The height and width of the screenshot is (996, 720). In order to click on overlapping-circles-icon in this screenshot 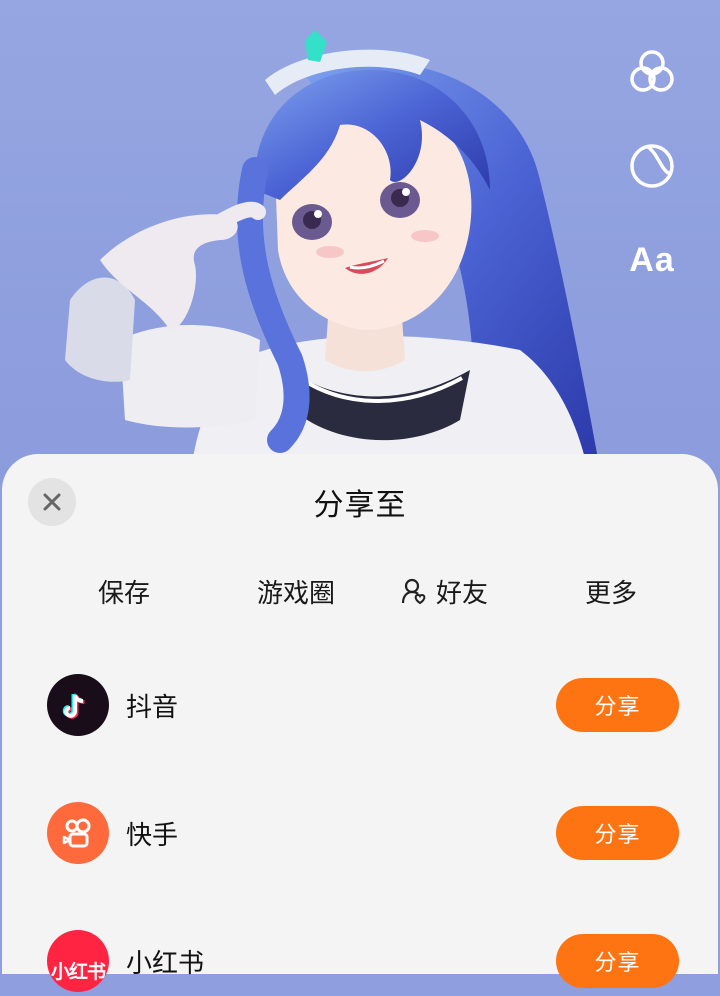, I will do `click(652, 71)`.